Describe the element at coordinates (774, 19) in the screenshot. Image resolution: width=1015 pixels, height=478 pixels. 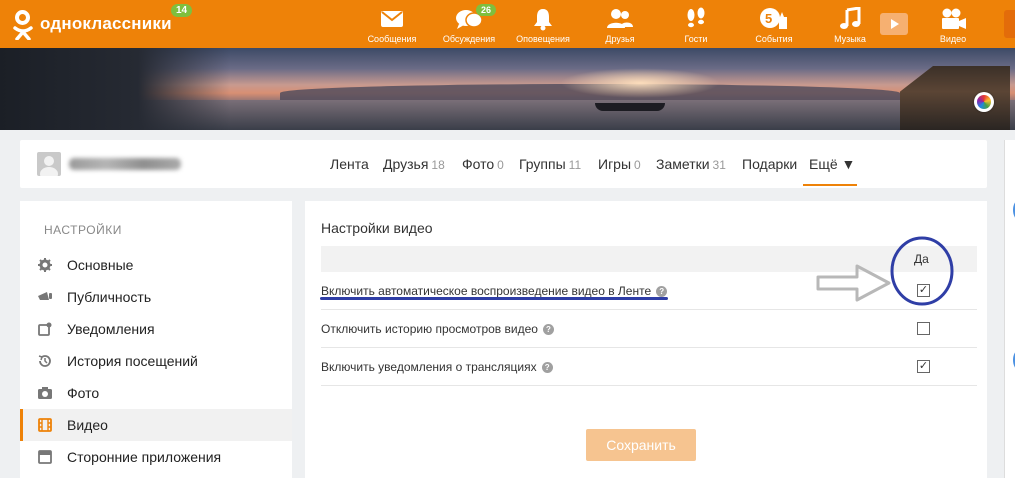
I see `events-five-icon: 5` at that location.